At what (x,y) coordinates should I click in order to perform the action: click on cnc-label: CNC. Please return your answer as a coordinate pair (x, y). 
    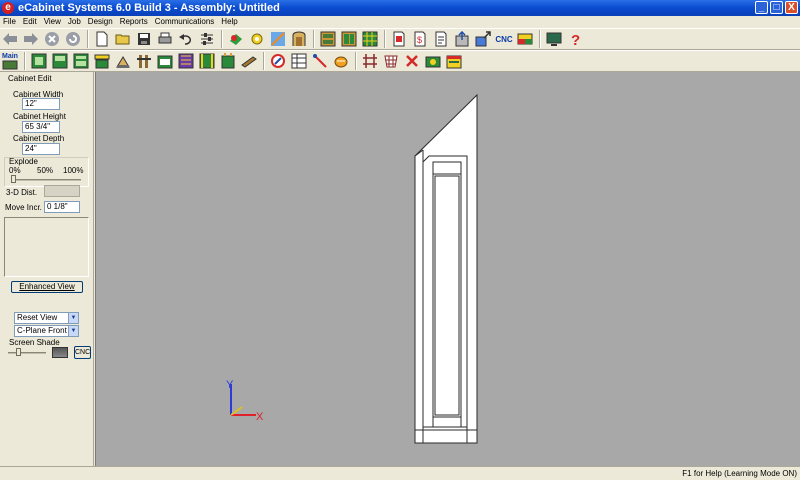
    Looking at the image, I should click on (504, 39).